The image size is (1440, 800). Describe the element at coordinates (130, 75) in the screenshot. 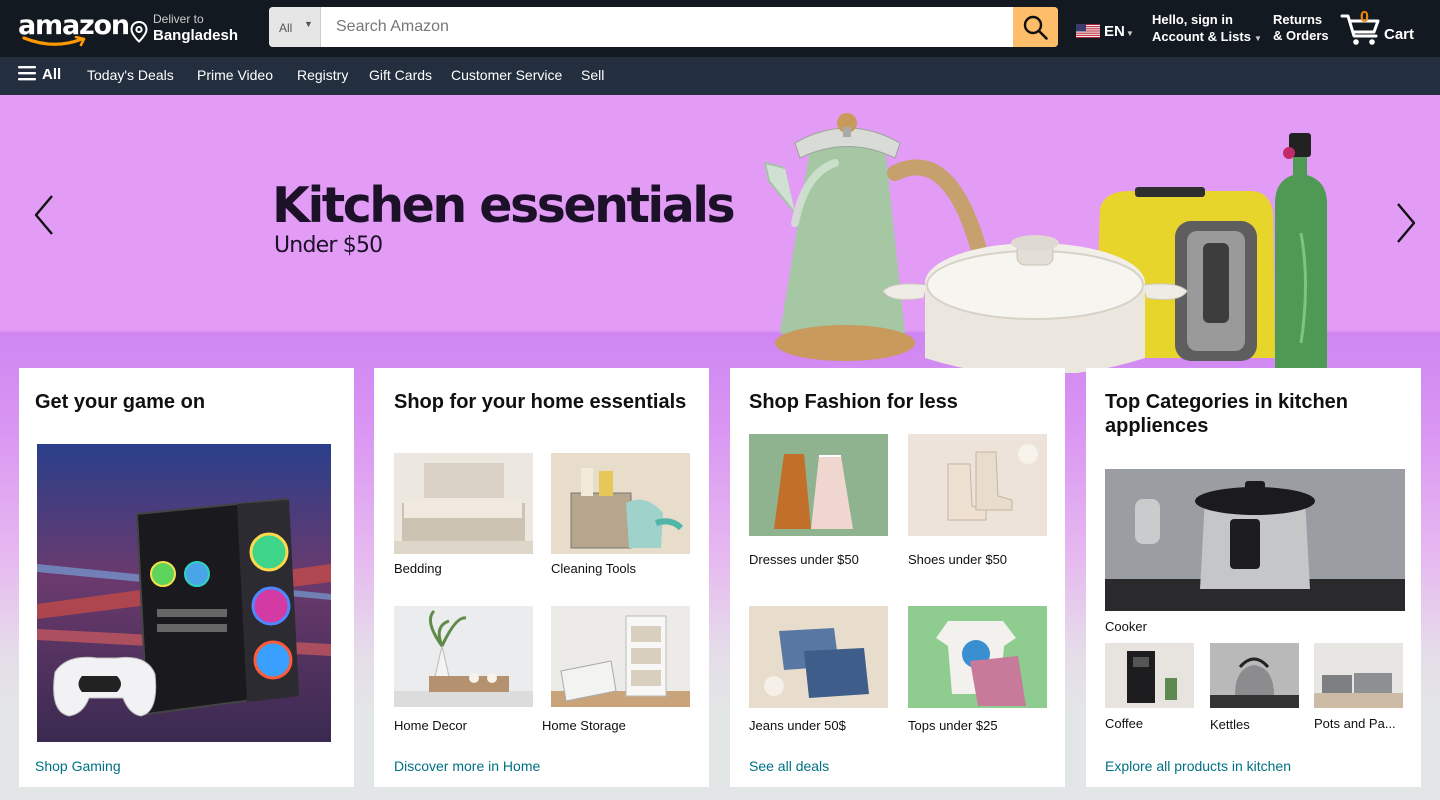

I see `nav-link-todays-deals: Today's Deals` at that location.